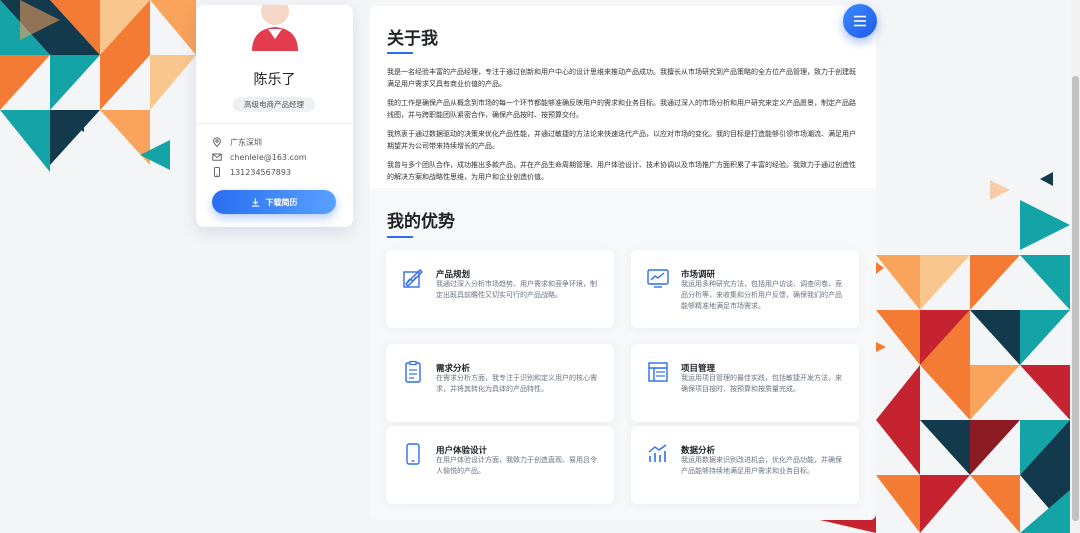 This screenshot has width=1080, height=533. I want to click on download-icon, so click(255, 202).